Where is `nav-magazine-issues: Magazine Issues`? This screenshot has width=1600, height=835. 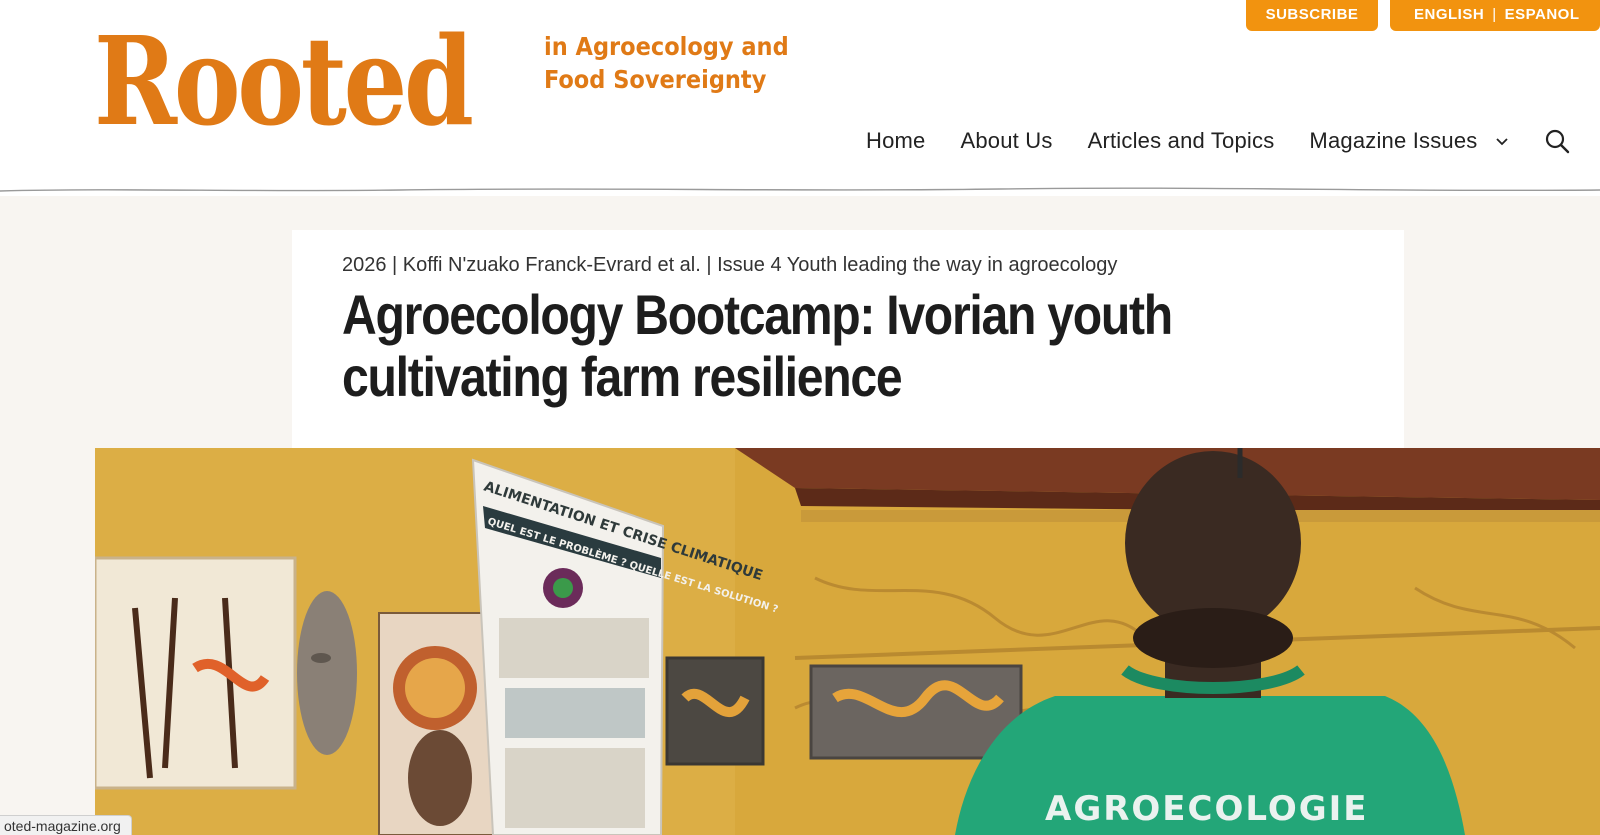
nav-magazine-issues: Magazine Issues is located at coordinates (1409, 141).